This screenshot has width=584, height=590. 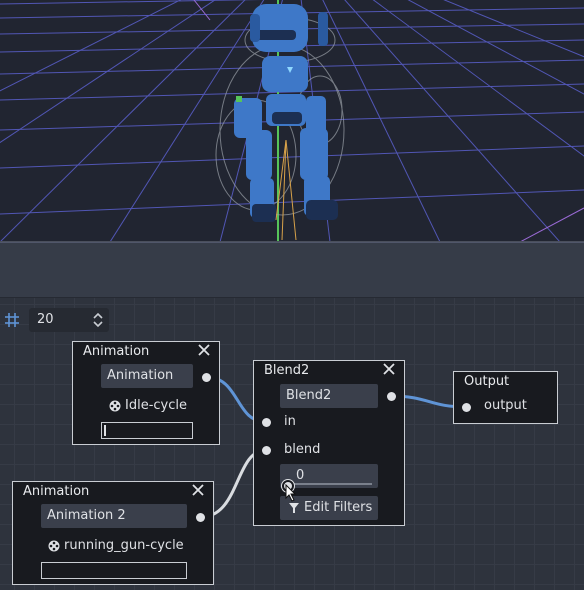 What do you see at coordinates (287, 370) in the screenshot?
I see `node-title: Blend2` at bounding box center [287, 370].